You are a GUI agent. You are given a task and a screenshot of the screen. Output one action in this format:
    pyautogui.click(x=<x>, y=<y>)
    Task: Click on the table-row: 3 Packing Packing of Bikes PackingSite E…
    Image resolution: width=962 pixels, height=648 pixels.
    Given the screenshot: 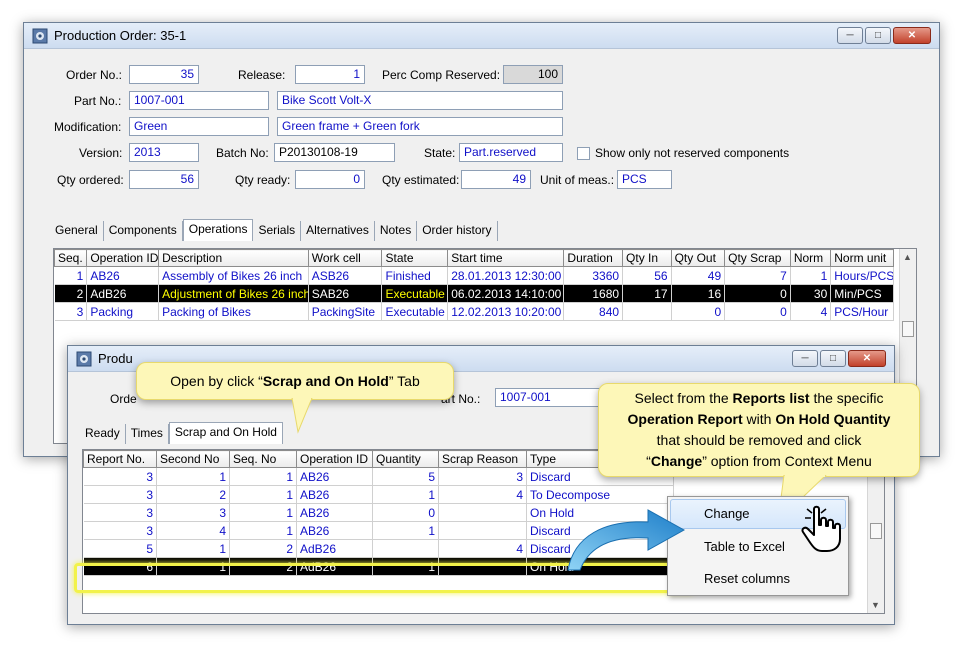 What is the action you would take?
    pyautogui.click(x=474, y=311)
    